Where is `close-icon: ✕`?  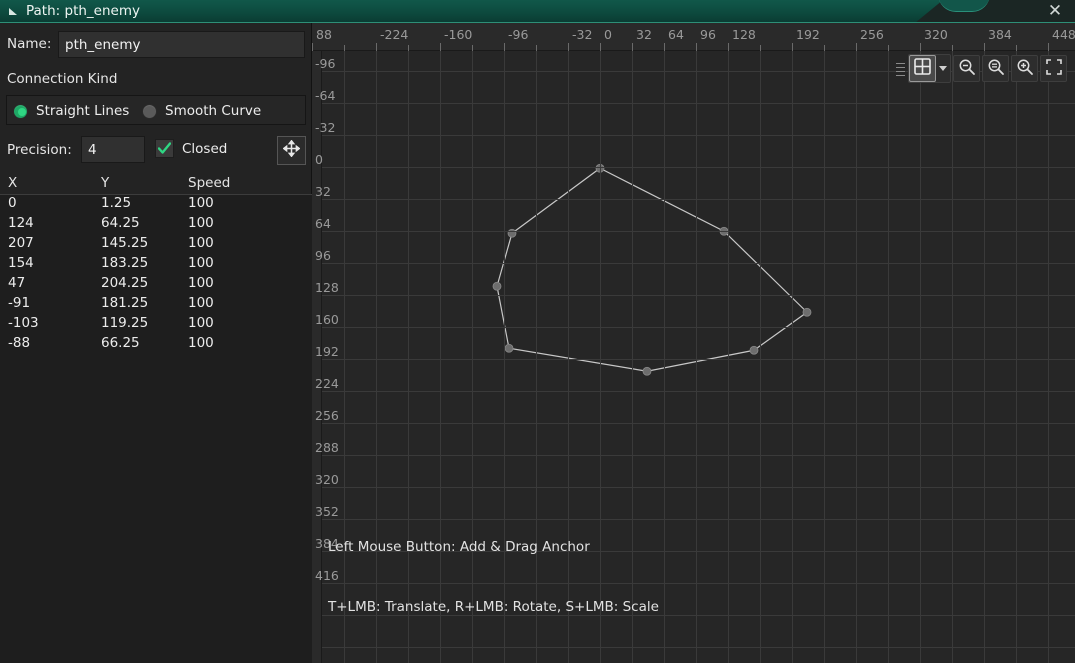 close-icon: ✕ is located at coordinates (1055, 12).